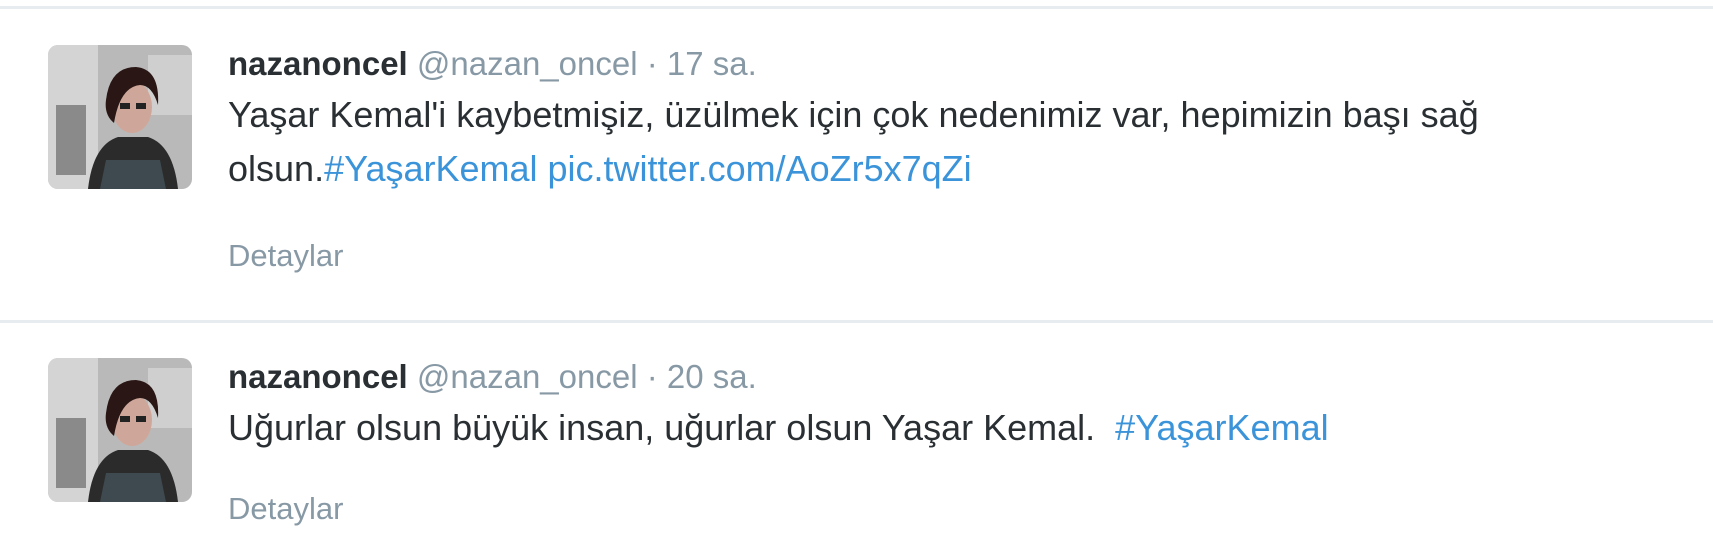 This screenshot has width=1713, height=555. Describe the element at coordinates (760, 168) in the screenshot. I see `pic-link: pic.twitter.com/AoZr5x7qZi` at that location.